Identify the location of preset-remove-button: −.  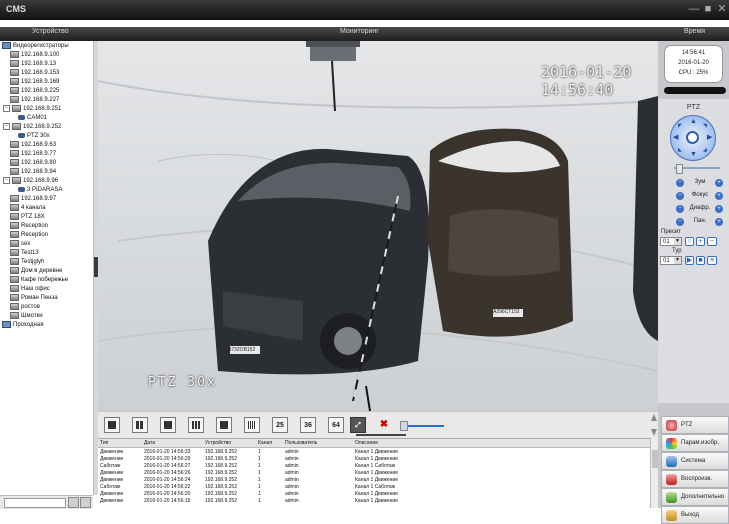
(712, 241).